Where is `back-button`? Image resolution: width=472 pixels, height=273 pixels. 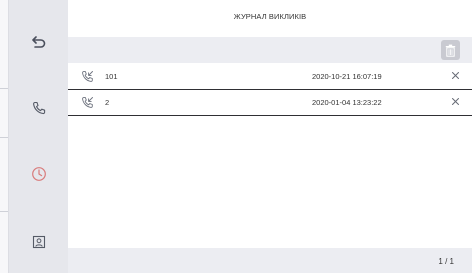
back-button is located at coordinates (38, 42).